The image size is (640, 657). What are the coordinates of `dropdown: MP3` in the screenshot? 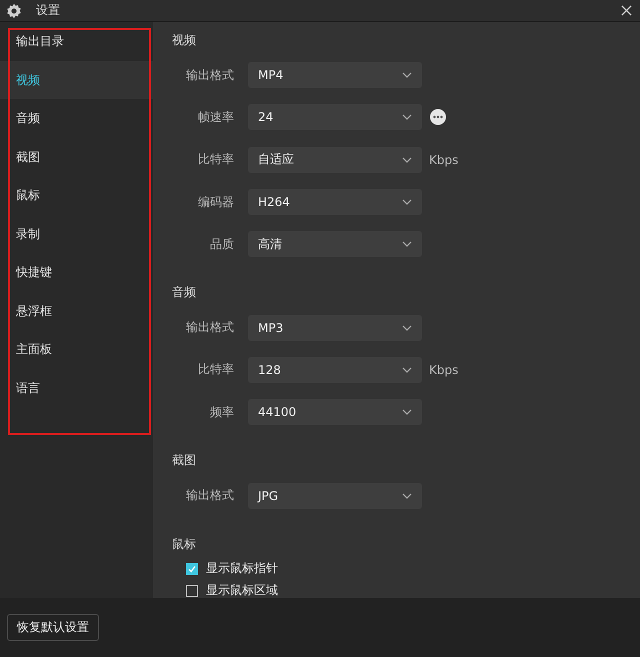 It's located at (335, 327).